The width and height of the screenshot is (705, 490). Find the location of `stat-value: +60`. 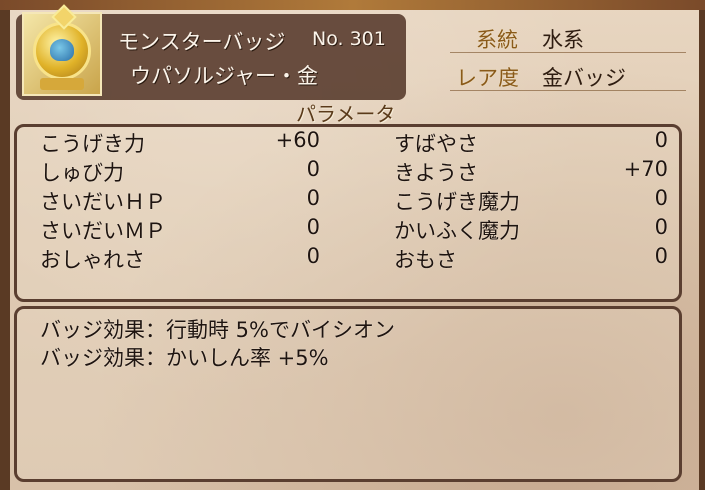

stat-value: +60 is located at coordinates (297, 140).